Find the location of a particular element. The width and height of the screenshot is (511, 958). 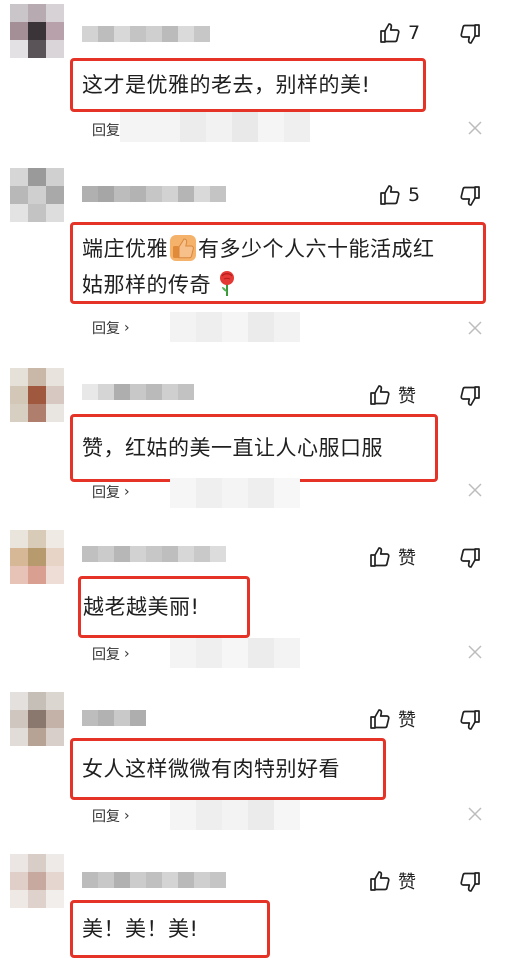

comment-text-box: 美！美！美! is located at coordinates (170, 929).